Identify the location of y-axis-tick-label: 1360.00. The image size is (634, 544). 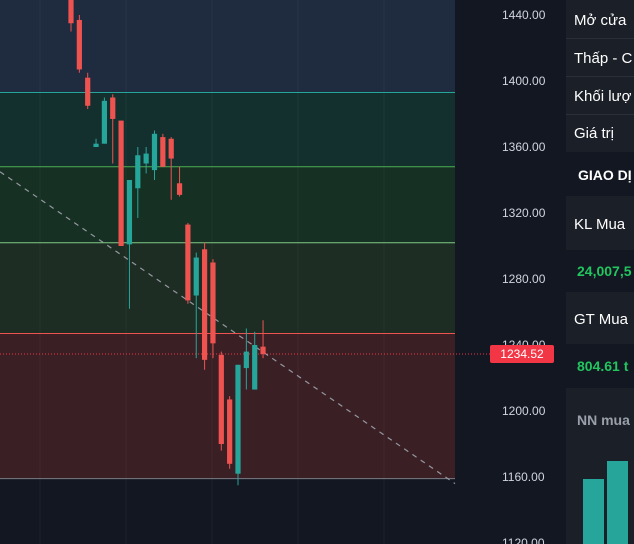
(524, 147).